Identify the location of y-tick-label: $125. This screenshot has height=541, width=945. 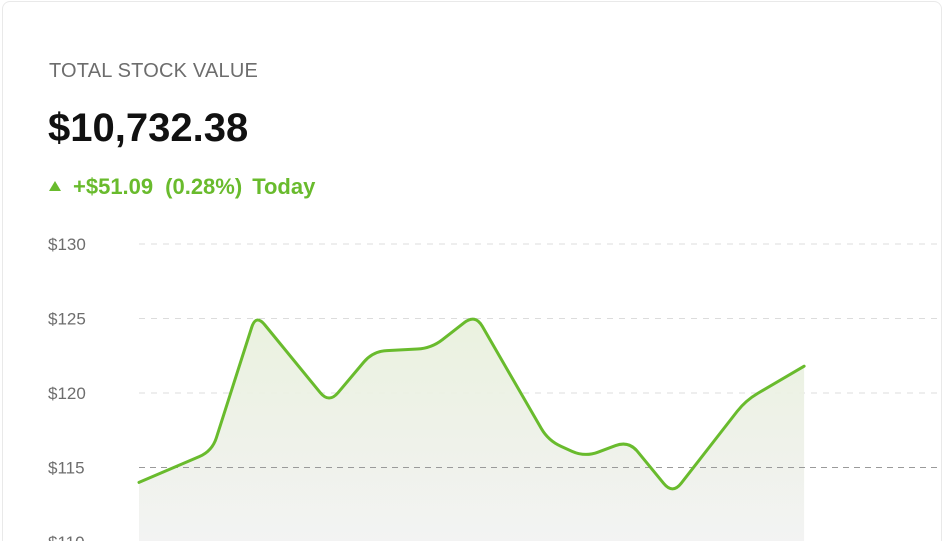
(67, 319).